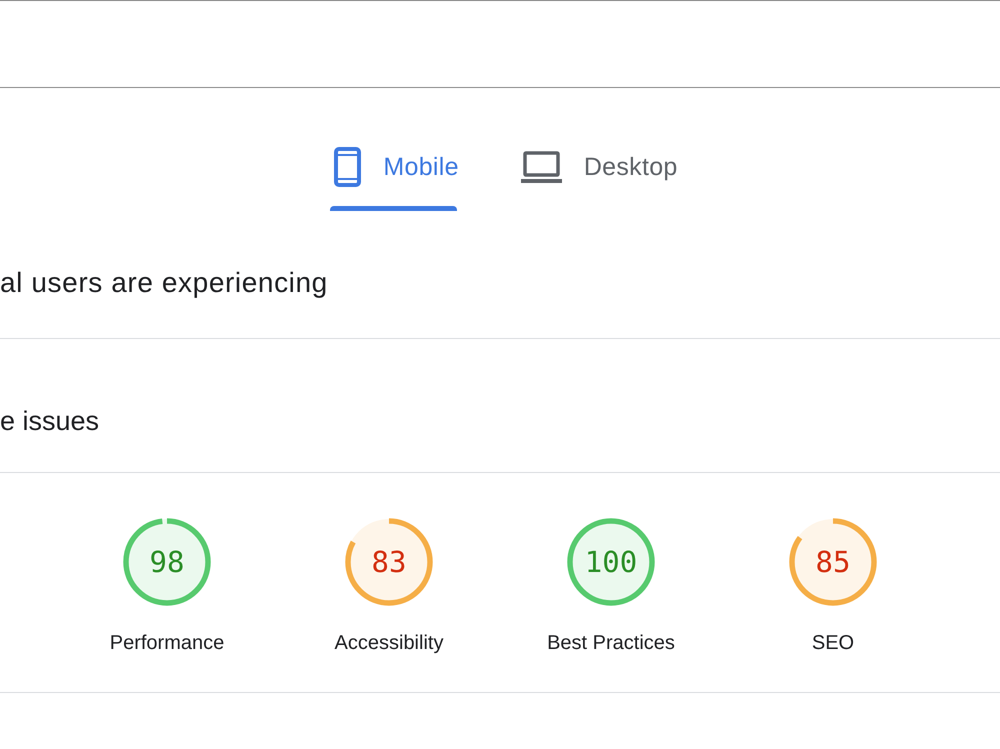 The height and width of the screenshot is (749, 1000). Describe the element at coordinates (611, 562) in the screenshot. I see `score-value: 100` at that location.